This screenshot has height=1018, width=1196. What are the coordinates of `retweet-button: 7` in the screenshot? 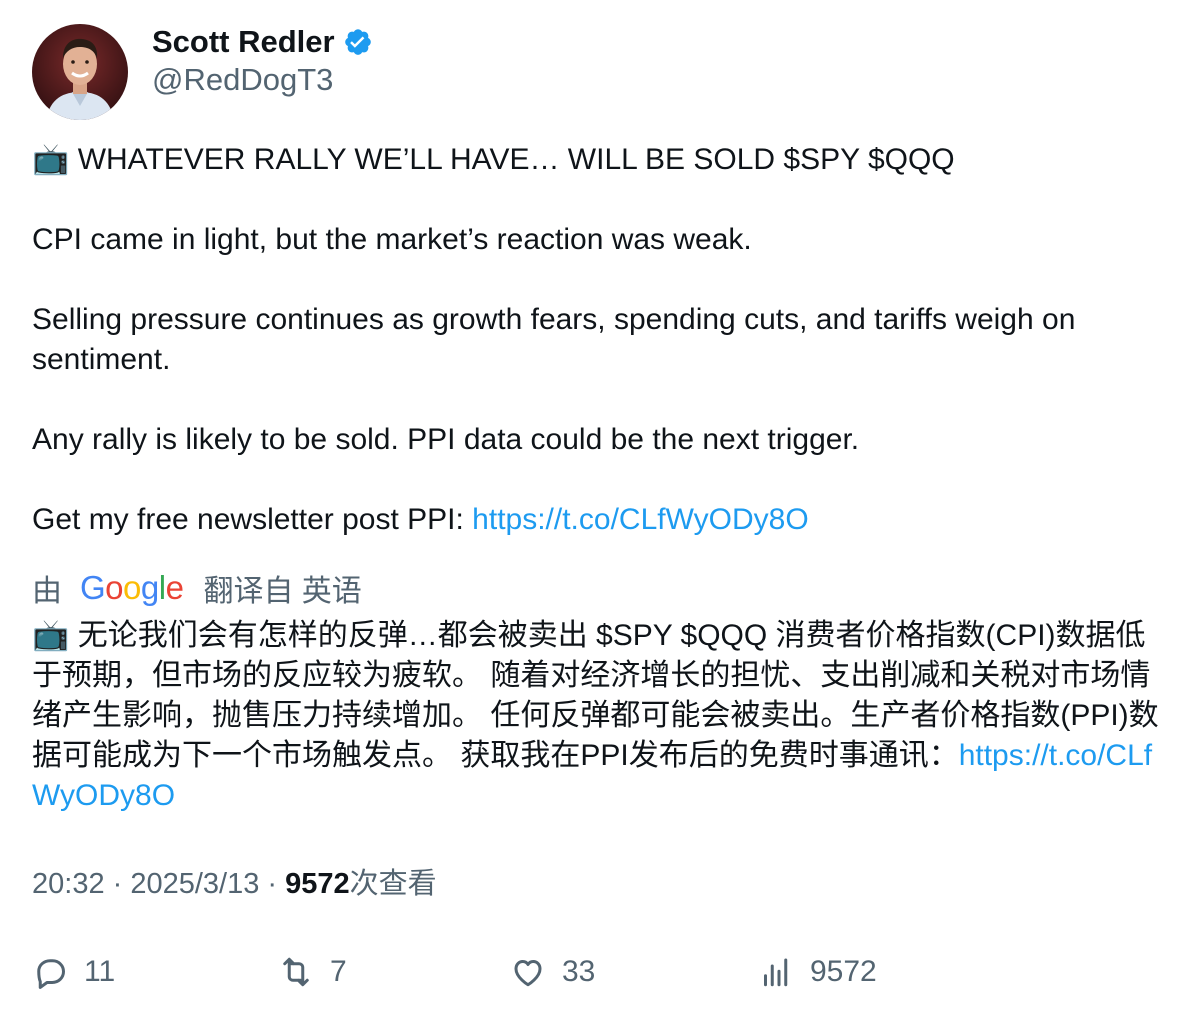 It's located at (312, 972).